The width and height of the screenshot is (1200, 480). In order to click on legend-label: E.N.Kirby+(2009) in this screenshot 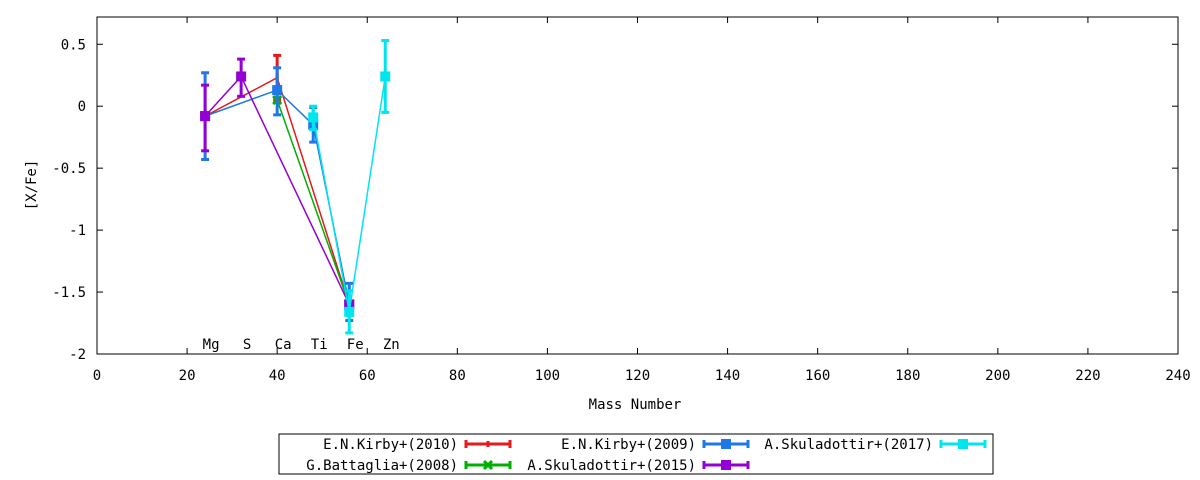, I will do `click(628, 445)`.